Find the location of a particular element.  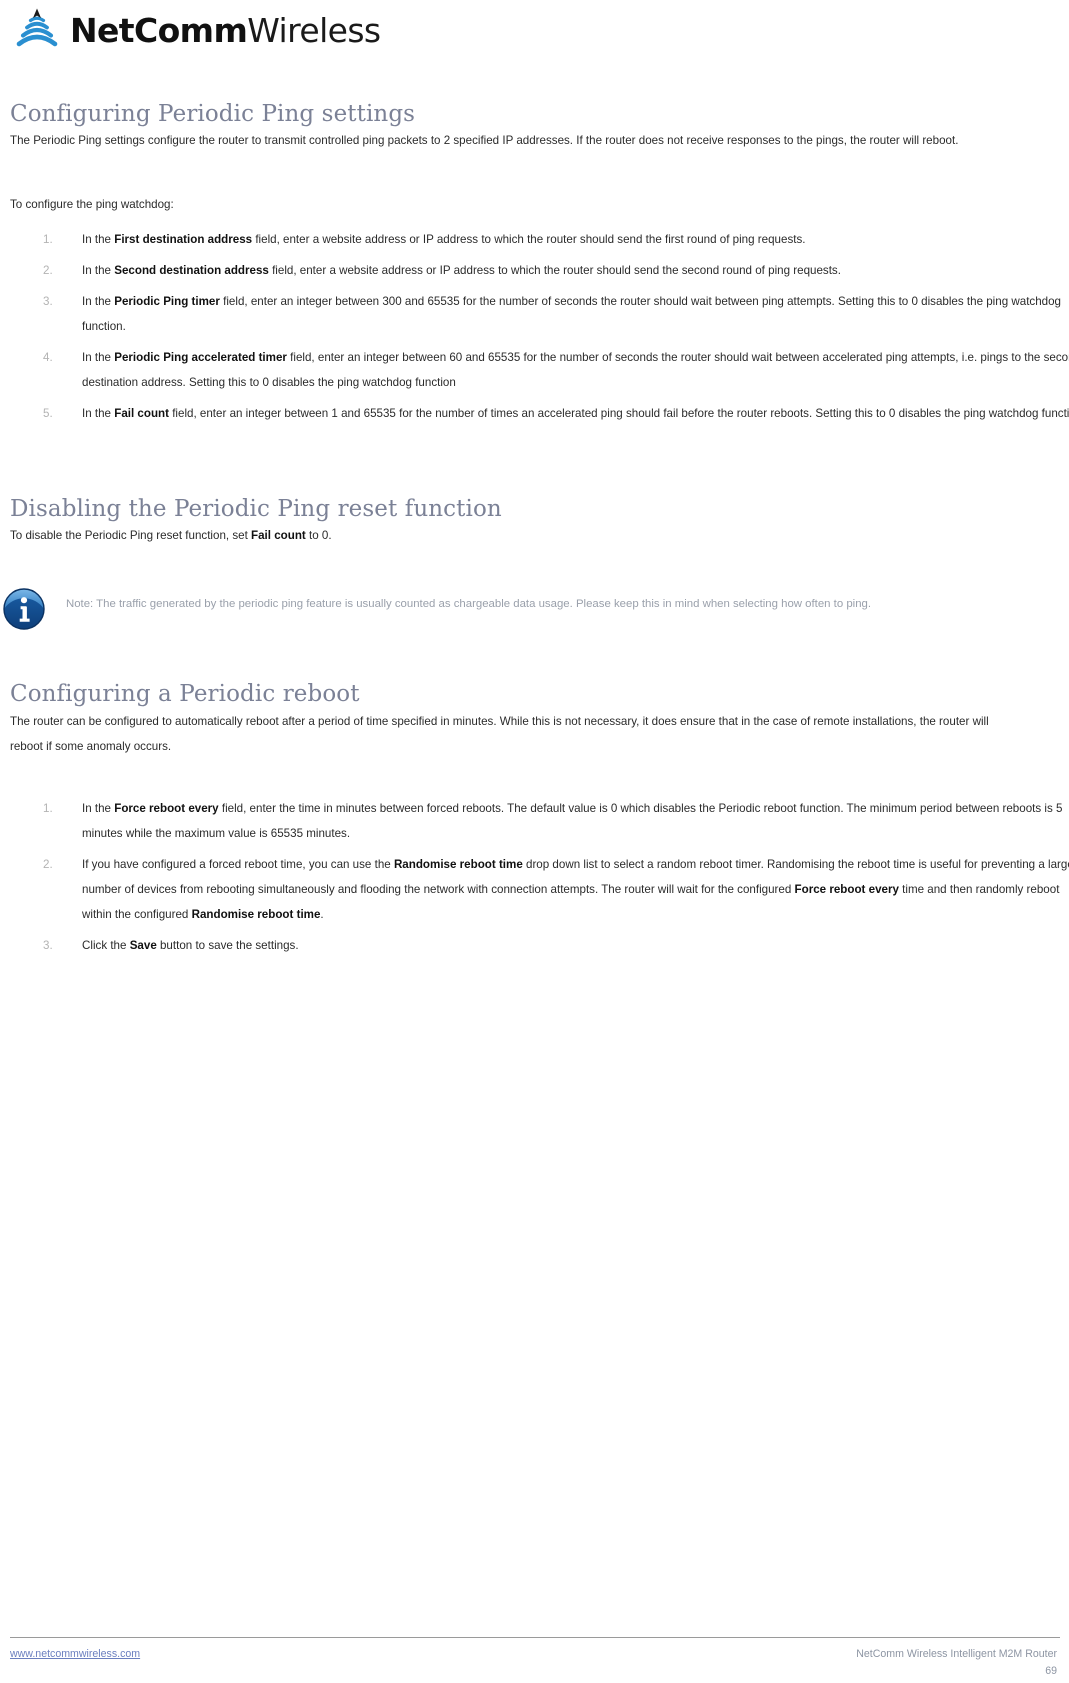

netcomm-wireless-logo: NetCommWireless is located at coordinates (197, 30).